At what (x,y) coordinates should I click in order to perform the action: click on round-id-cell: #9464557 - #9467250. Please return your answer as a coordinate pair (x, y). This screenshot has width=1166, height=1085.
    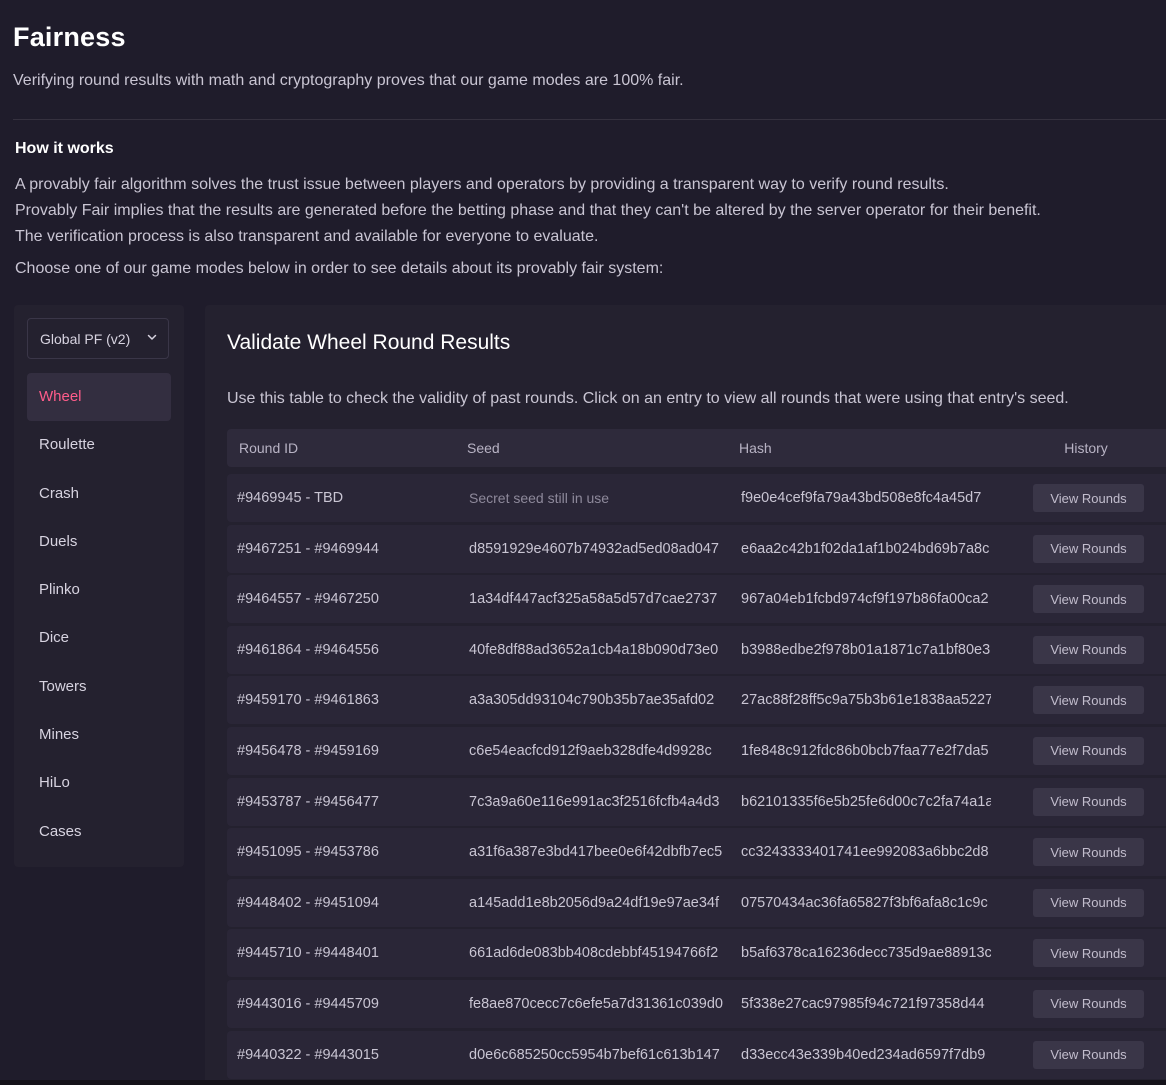
    Looking at the image, I should click on (308, 599).